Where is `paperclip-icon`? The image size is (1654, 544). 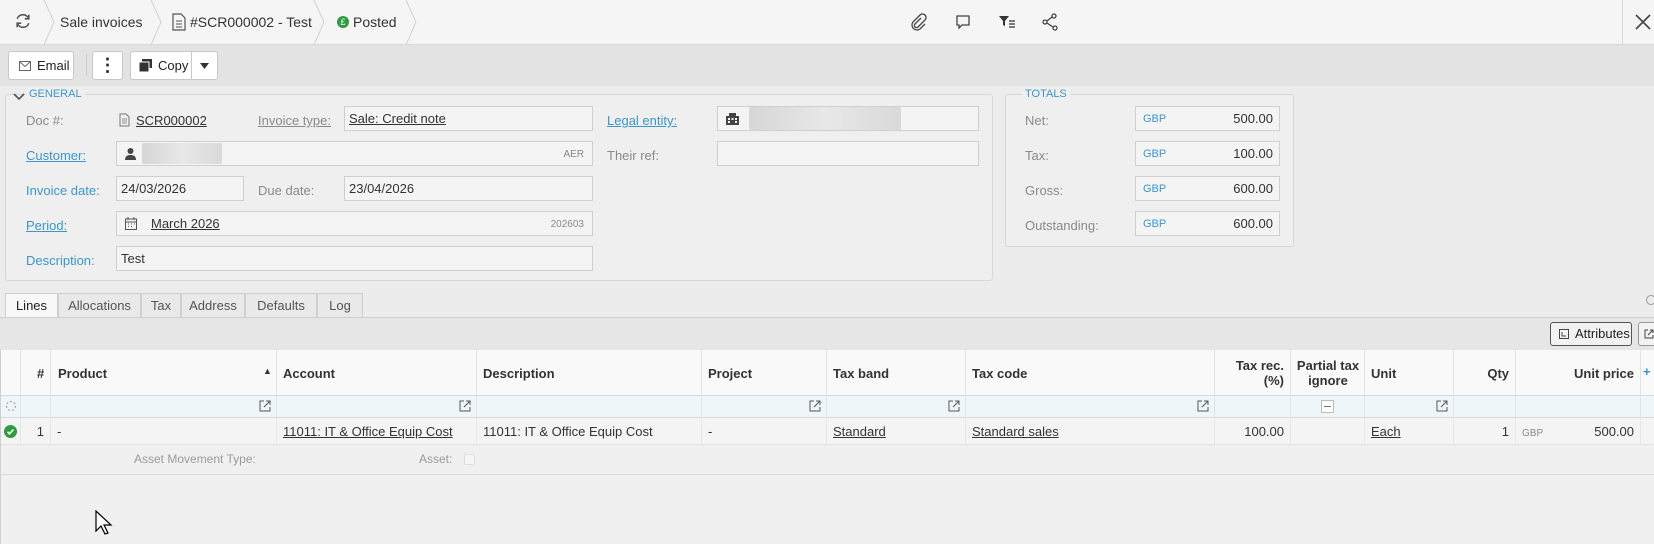
paperclip-icon is located at coordinates (918, 22).